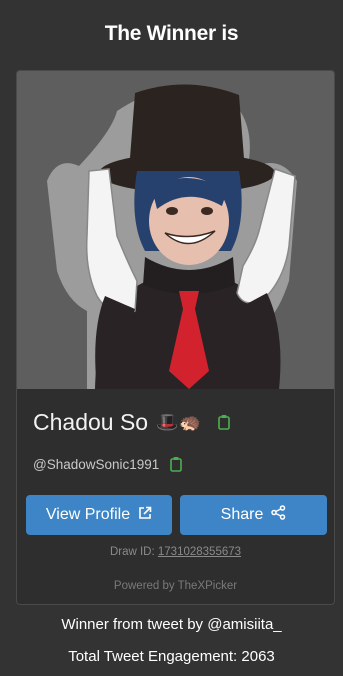 Image resolution: width=343 pixels, height=676 pixels. I want to click on engagement-text: Total Tweet Engagement: 2063, so click(171, 656).